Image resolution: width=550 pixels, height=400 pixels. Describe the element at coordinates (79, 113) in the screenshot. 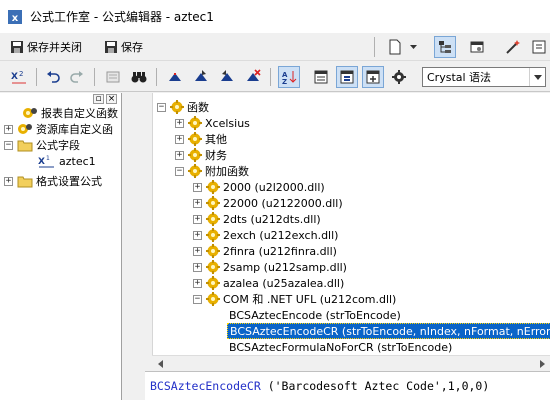

I see `tree-item-label: 报表自定义函数` at that location.